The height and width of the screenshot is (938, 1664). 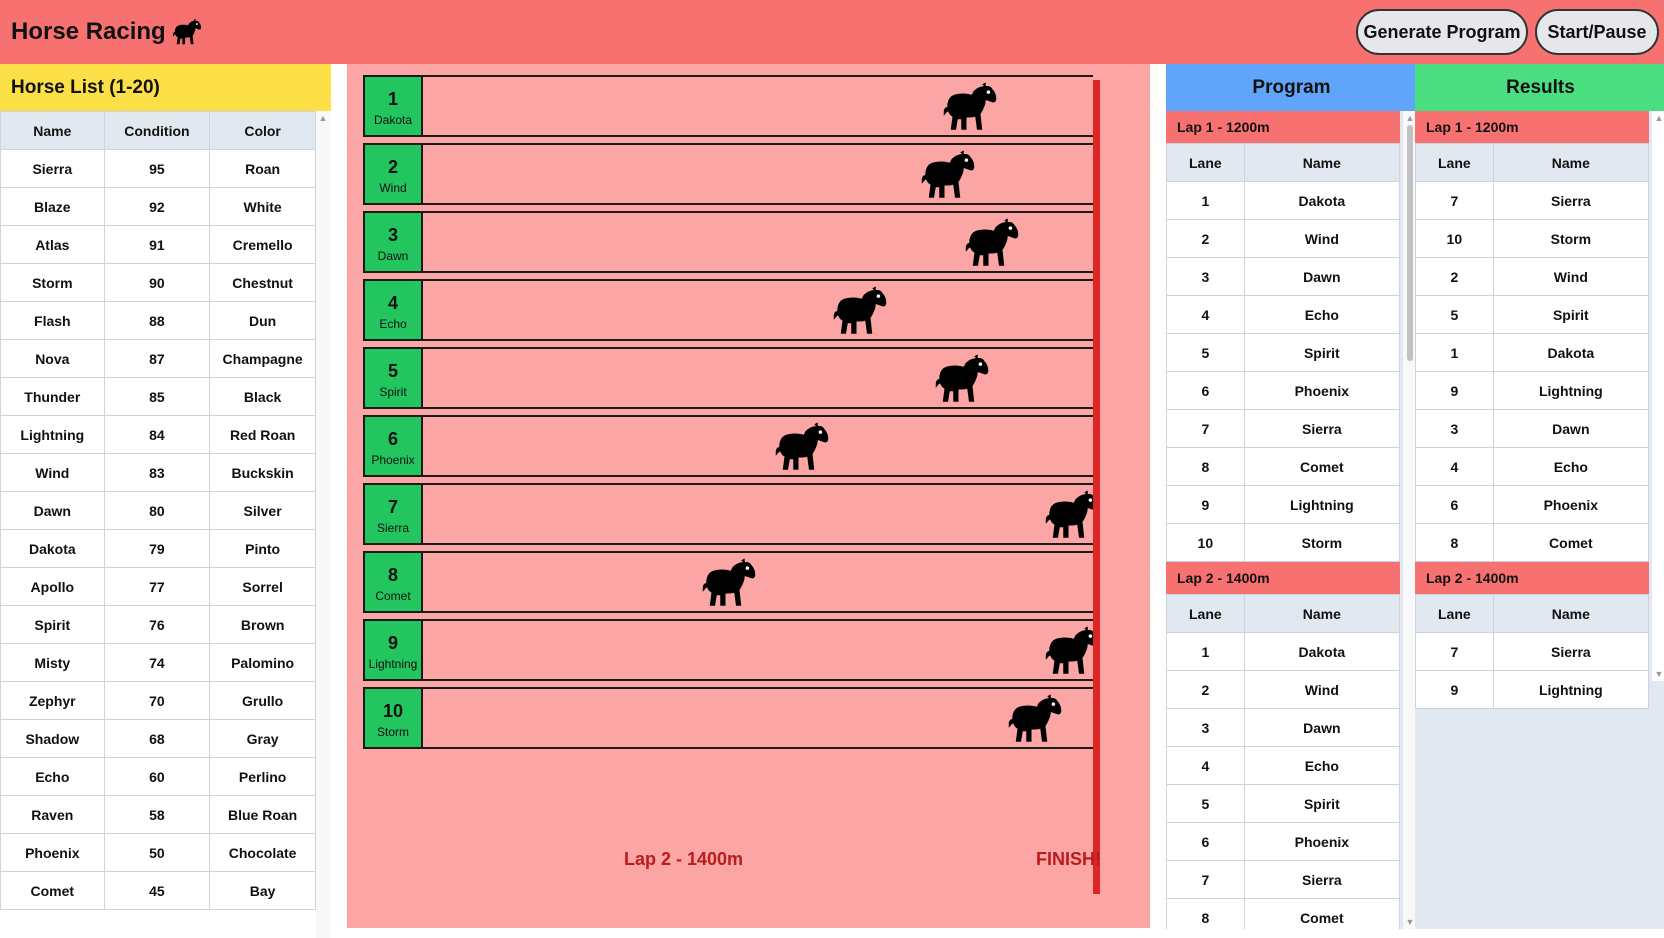 What do you see at coordinates (1571, 162) in the screenshot?
I see `column-header-name: Name` at bounding box center [1571, 162].